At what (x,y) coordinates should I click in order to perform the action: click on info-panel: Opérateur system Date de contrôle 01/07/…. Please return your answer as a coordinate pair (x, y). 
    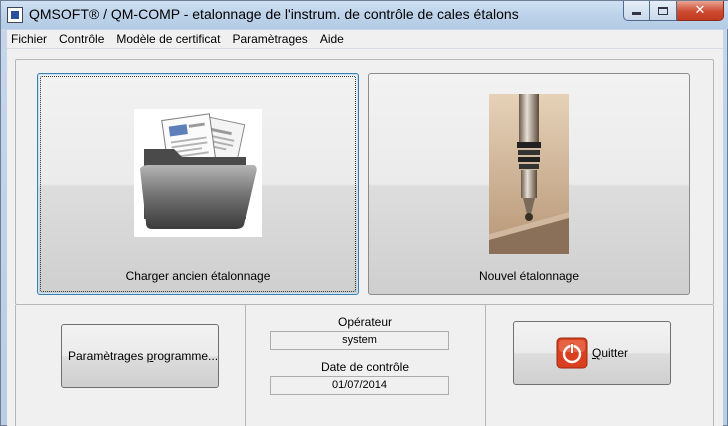
    Looking at the image, I should click on (365, 365).